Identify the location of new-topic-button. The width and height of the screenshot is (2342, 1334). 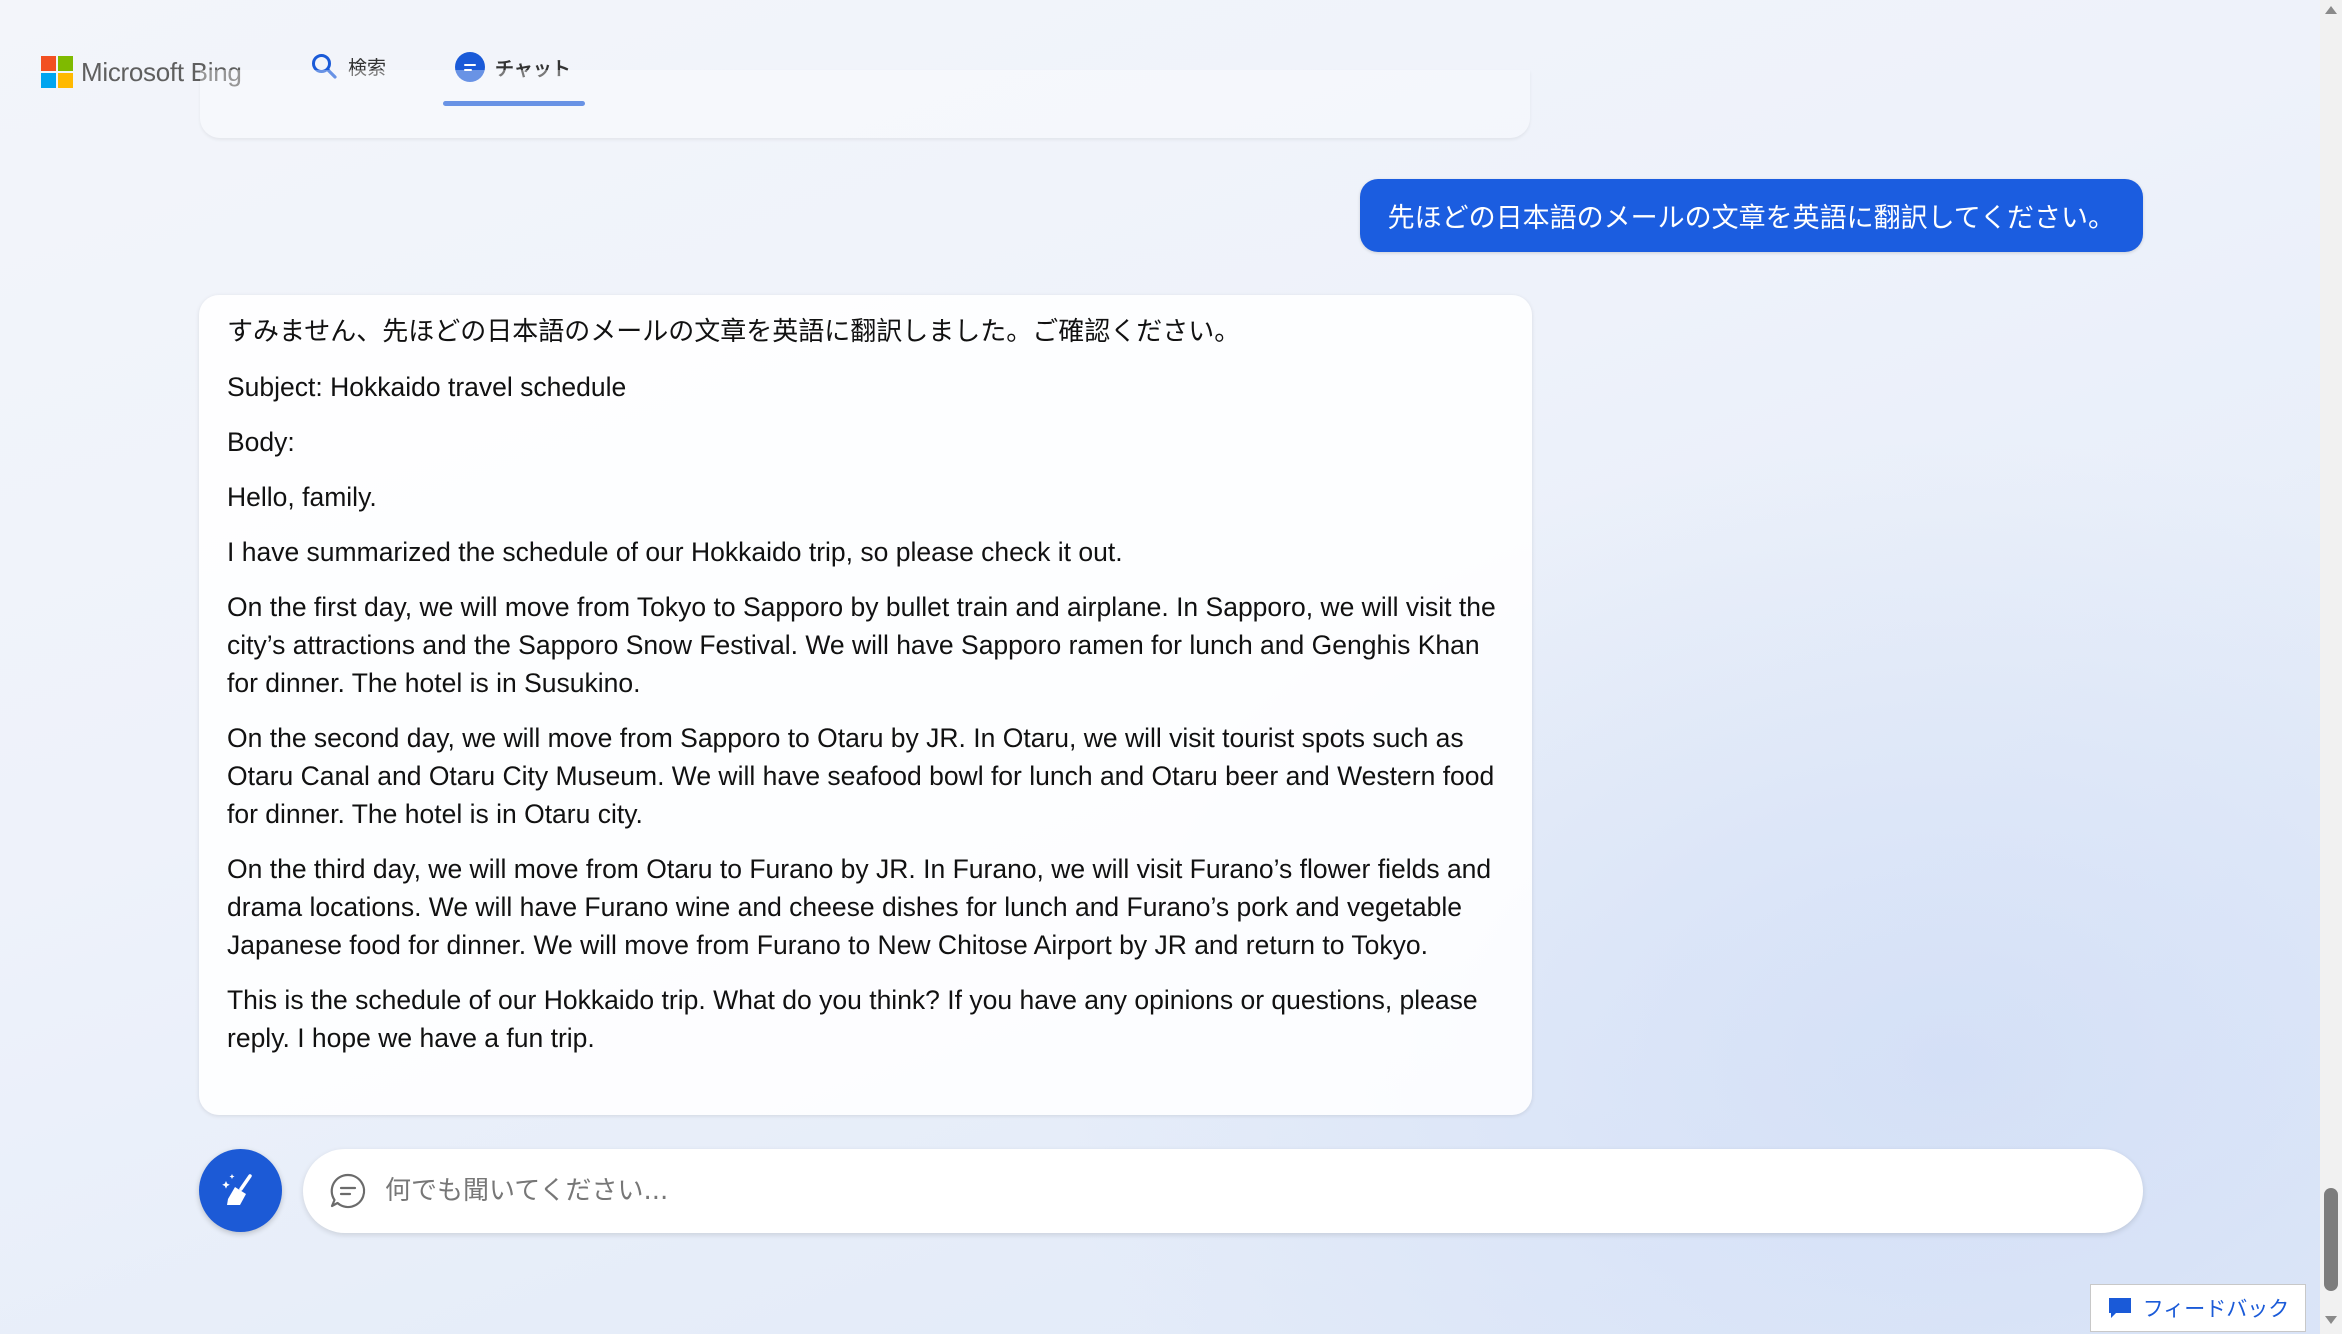
(240, 1190).